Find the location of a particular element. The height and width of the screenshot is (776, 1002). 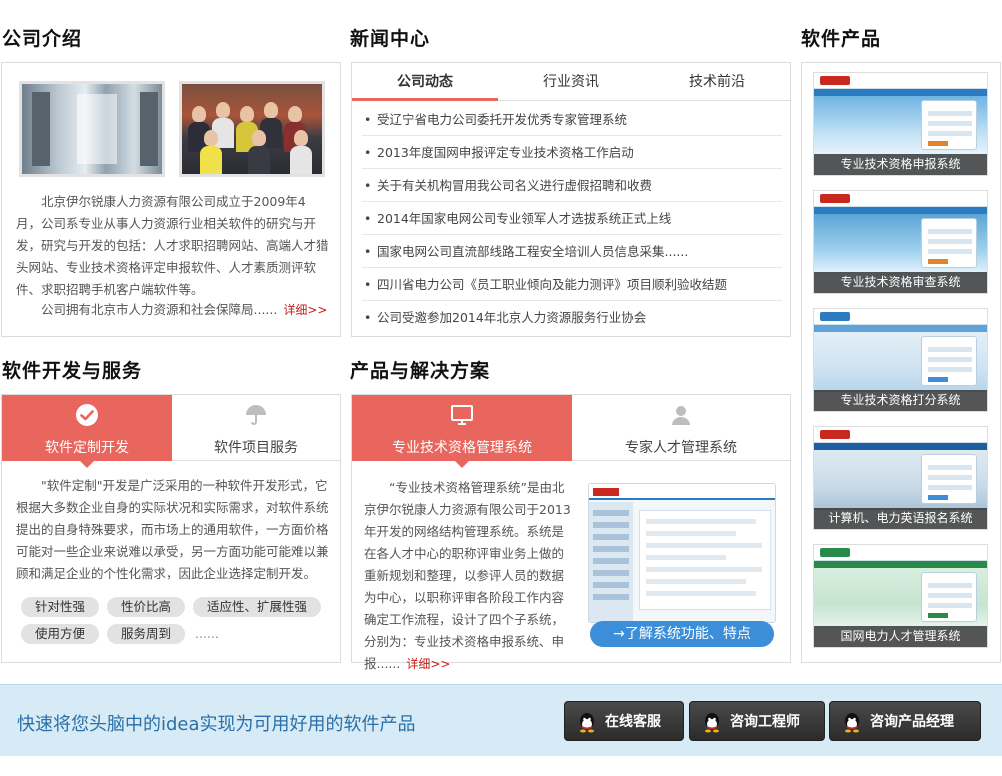

about-section-title: 公司介绍 is located at coordinates (42, 39).